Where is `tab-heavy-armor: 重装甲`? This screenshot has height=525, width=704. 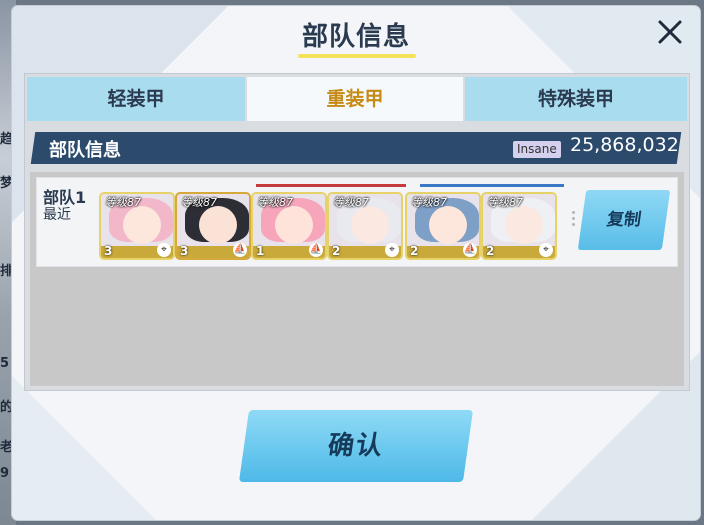 tab-heavy-armor: 重装甲 is located at coordinates (355, 99).